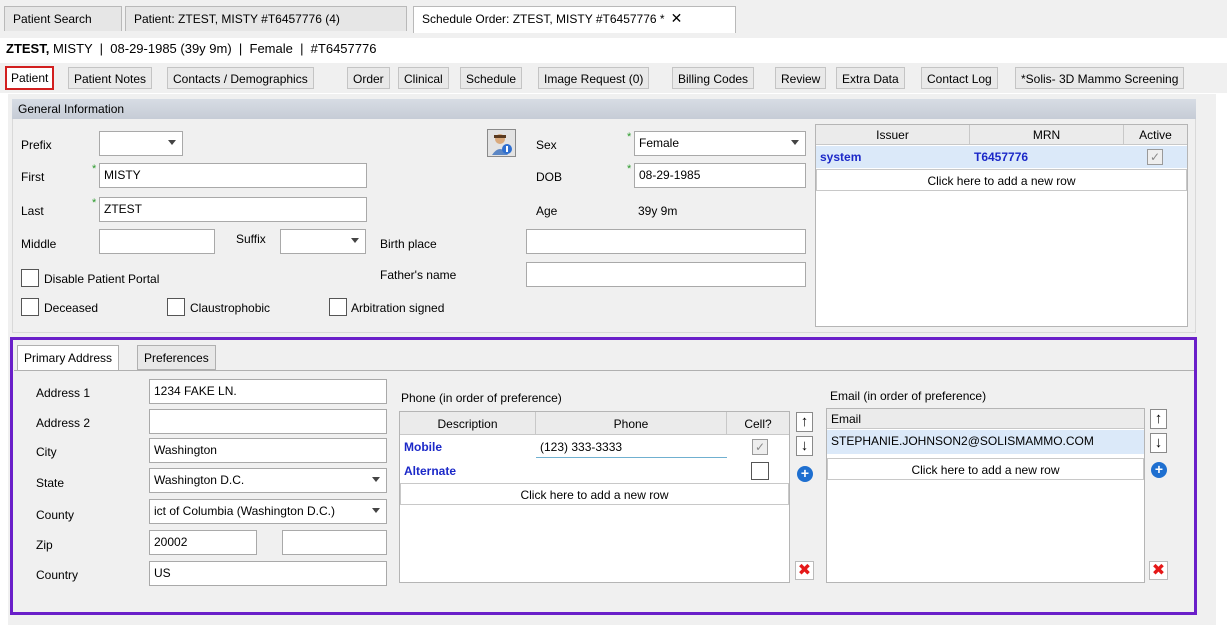 The image size is (1227, 625). What do you see at coordinates (908, 396) in the screenshot?
I see `email-section-title: Email (in order of preference)` at bounding box center [908, 396].